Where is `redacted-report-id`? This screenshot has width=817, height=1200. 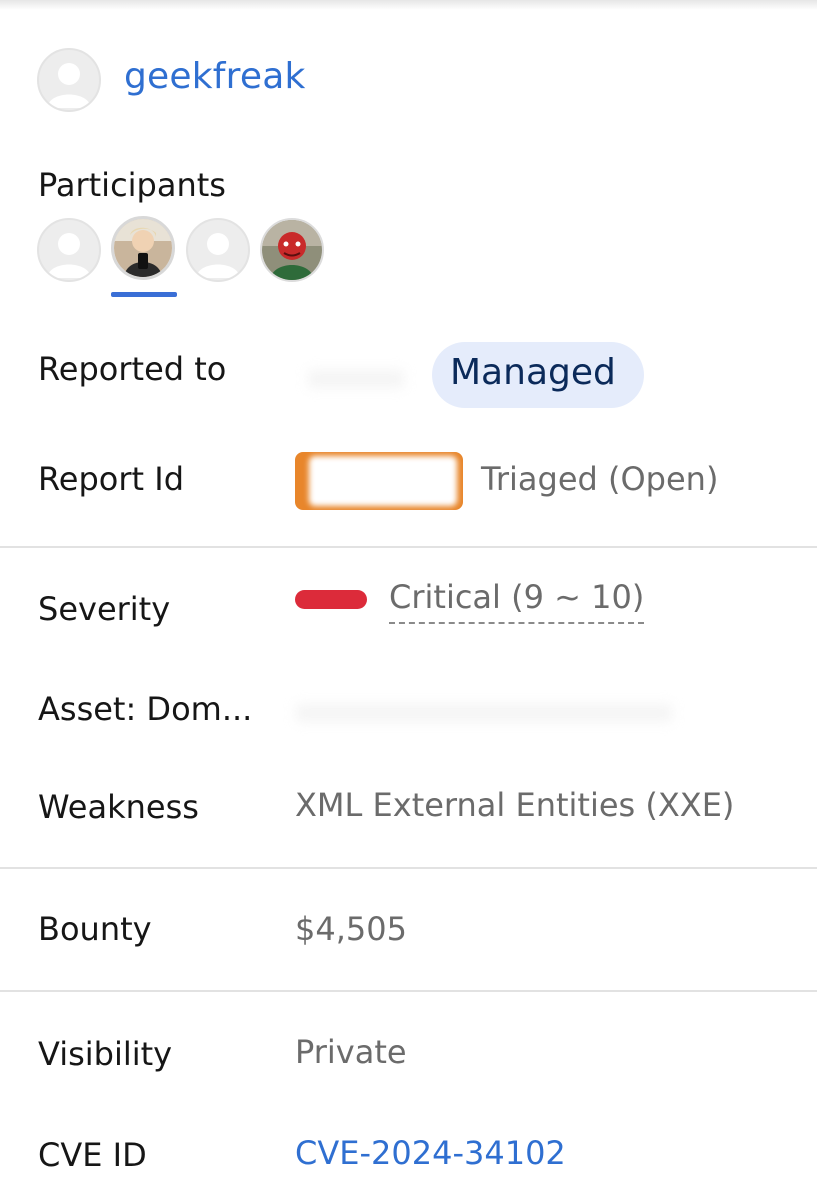 redacted-report-id is located at coordinates (379, 481).